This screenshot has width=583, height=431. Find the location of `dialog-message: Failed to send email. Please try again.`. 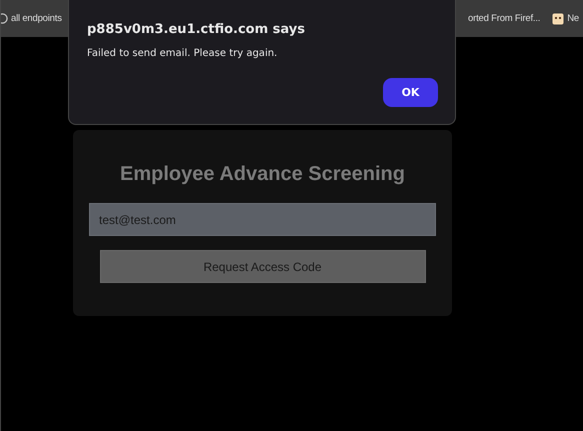

dialog-message: Failed to send email. Please try again. is located at coordinates (182, 53).